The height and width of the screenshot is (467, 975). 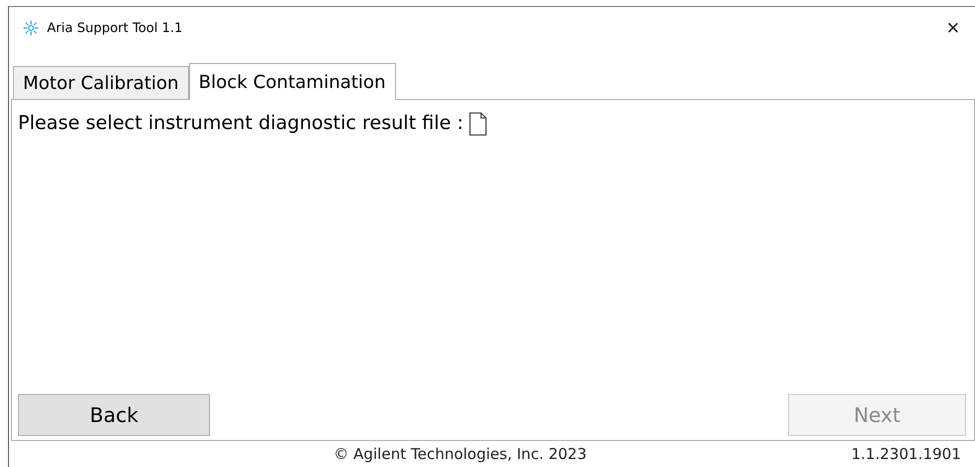 What do you see at coordinates (953, 28) in the screenshot?
I see `close-button: ×` at bounding box center [953, 28].